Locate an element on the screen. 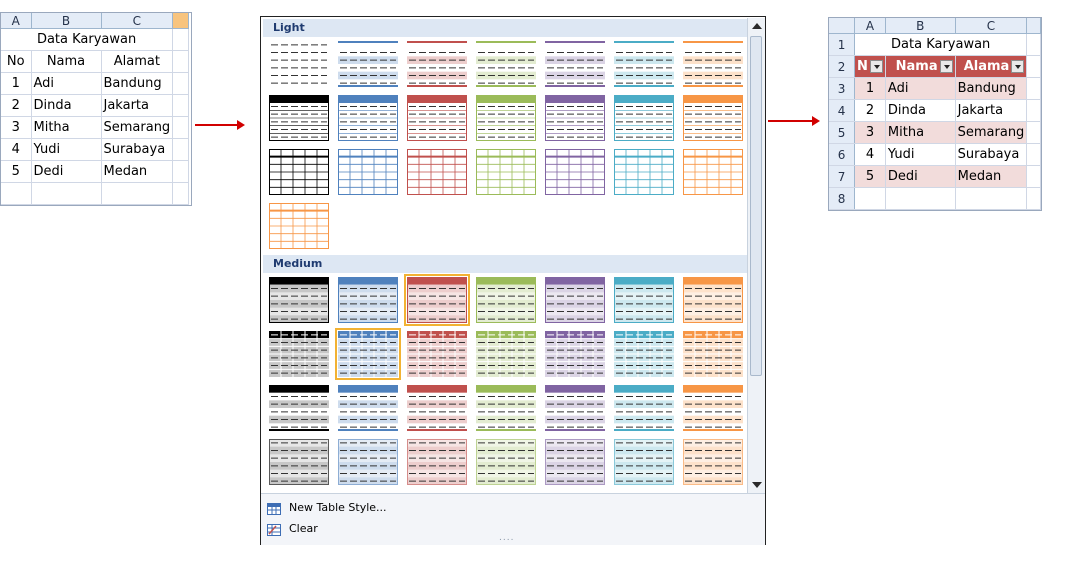 Image resolution: width=1076 pixels, height=565 pixels. header-cell-no: N is located at coordinates (870, 66).